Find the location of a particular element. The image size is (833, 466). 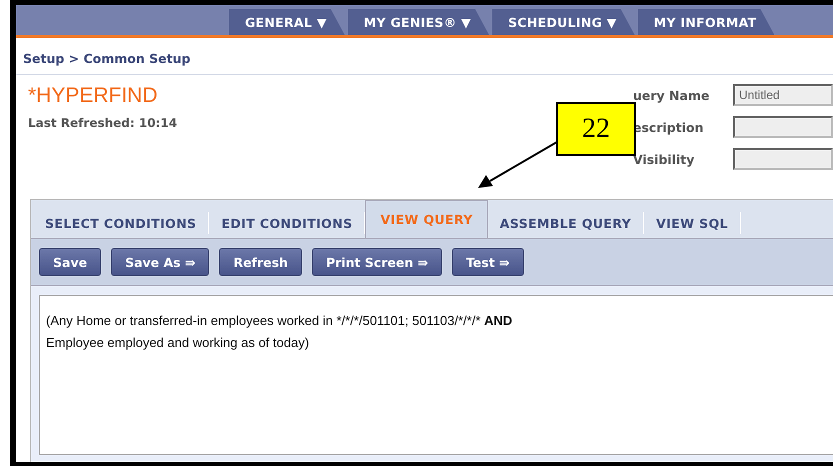

tab: SELECT CONDITIONS is located at coordinates (121, 223).